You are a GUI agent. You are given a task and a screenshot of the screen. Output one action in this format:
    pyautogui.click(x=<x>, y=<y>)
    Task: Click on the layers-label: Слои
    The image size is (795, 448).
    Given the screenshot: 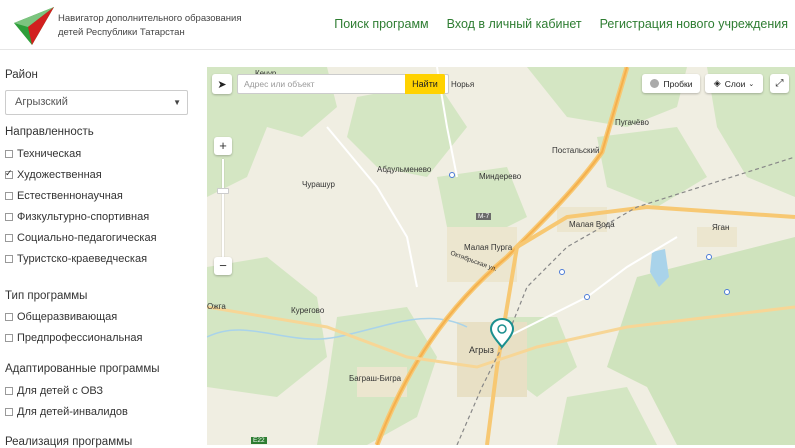 What is the action you would take?
    pyautogui.click(x=735, y=83)
    